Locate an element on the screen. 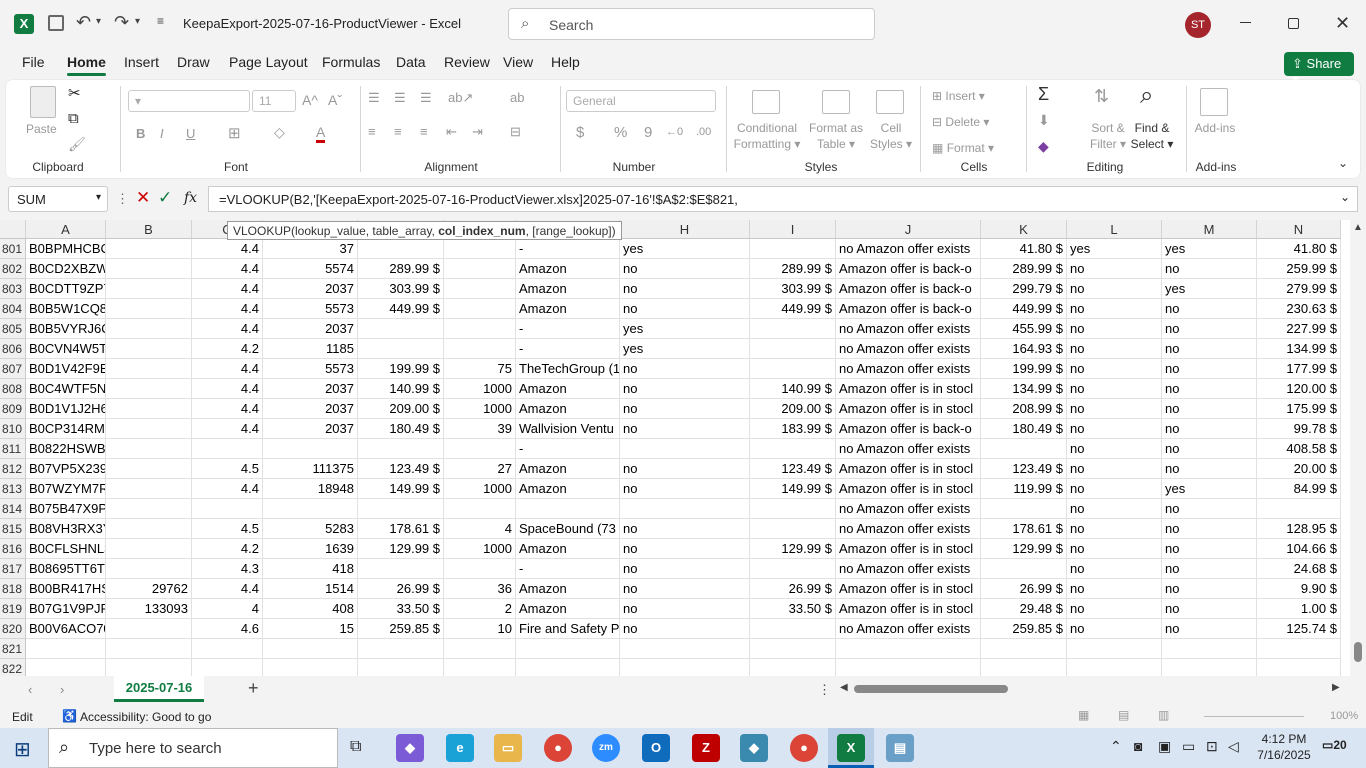  cell-k: 449.99 $ is located at coordinates (1024, 309).